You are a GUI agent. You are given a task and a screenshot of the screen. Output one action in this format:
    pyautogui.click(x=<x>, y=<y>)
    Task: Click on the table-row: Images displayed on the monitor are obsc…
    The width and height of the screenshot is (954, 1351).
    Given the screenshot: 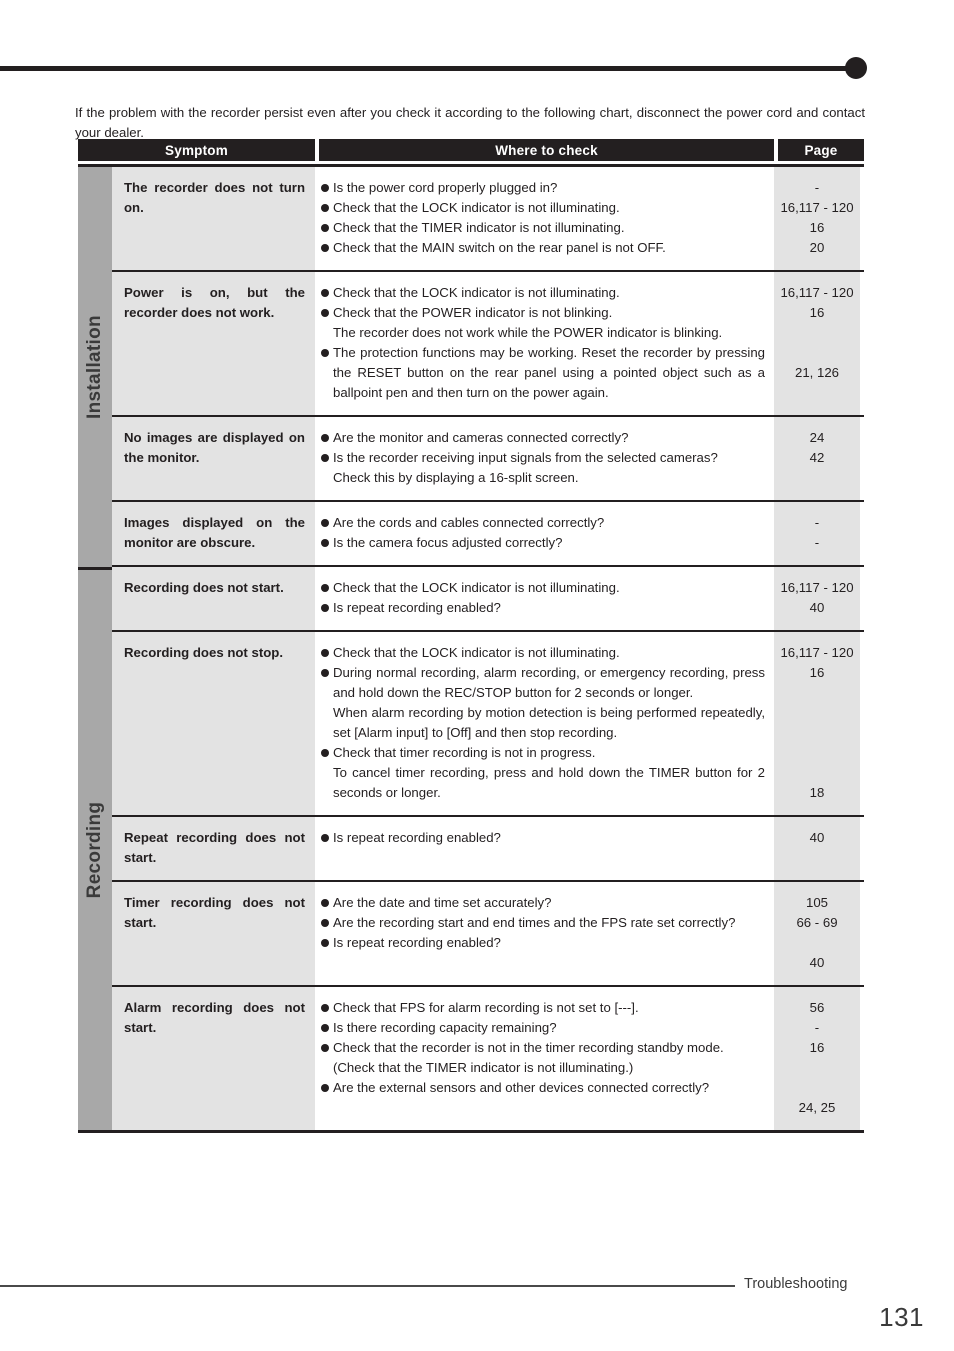 What is the action you would take?
    pyautogui.click(x=488, y=534)
    